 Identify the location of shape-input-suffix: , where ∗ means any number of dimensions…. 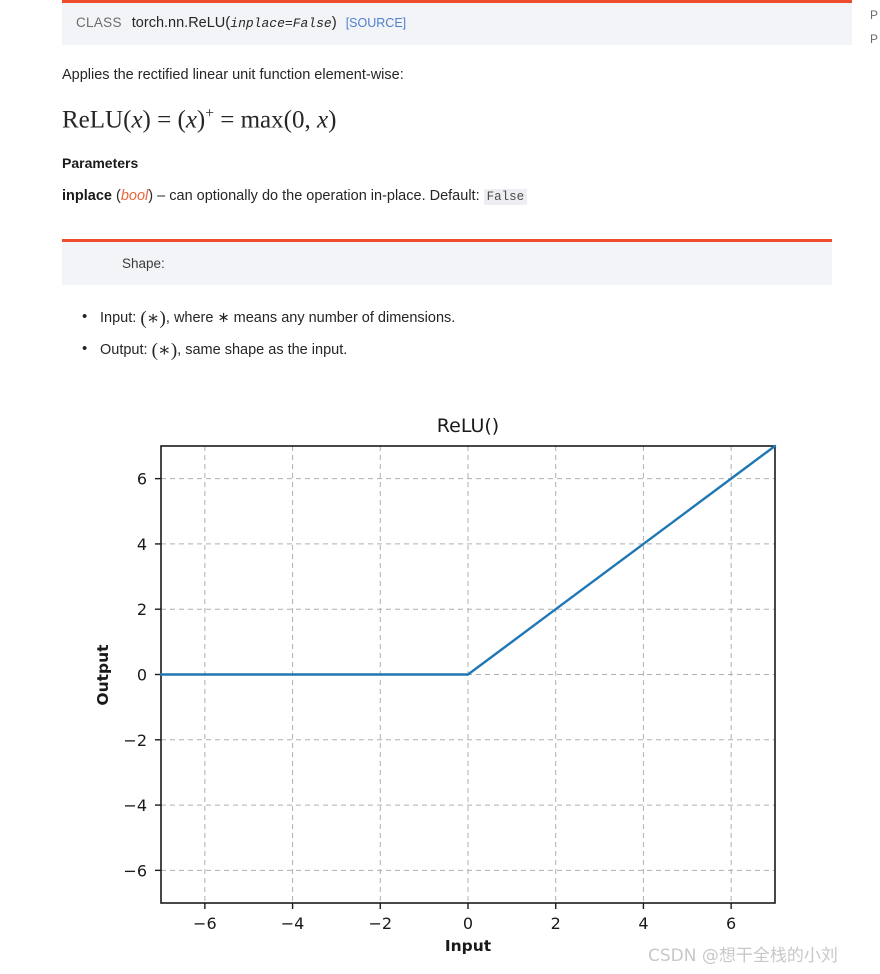
(310, 318).